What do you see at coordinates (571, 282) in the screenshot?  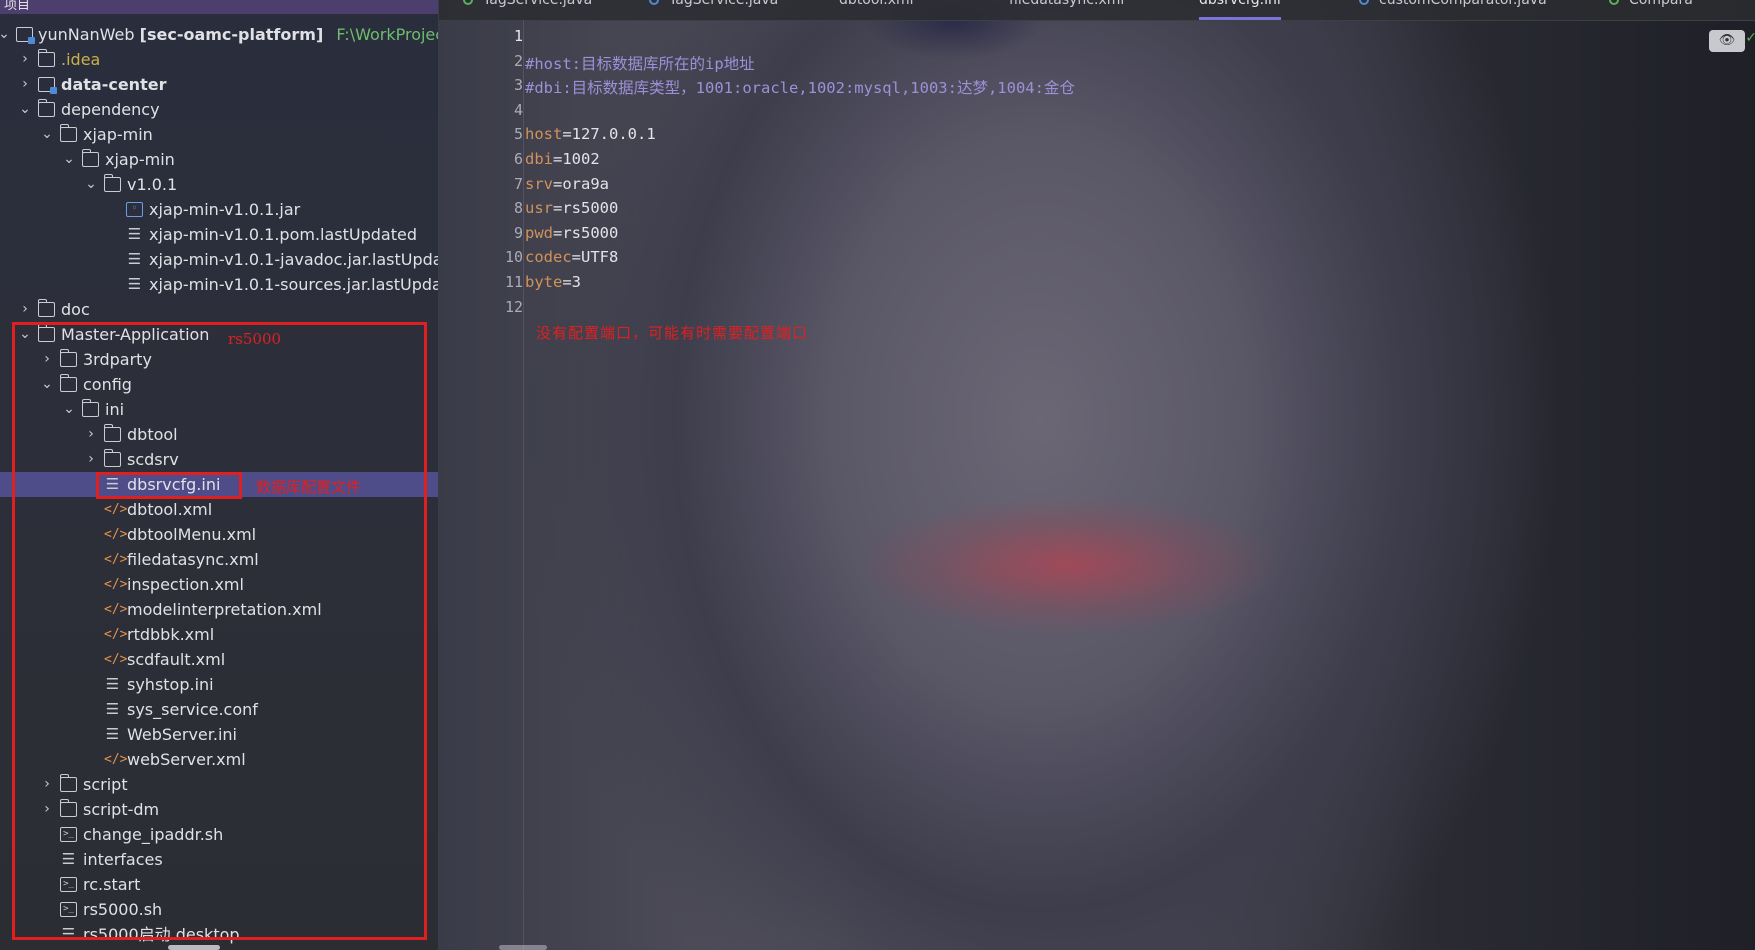 I see `config-value: =3` at bounding box center [571, 282].